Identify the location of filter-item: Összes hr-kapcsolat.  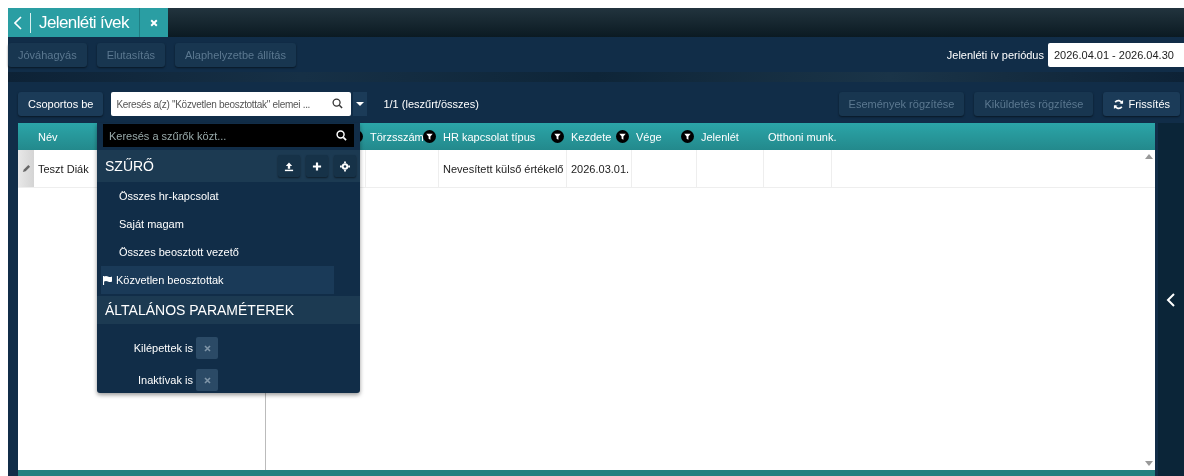
(217, 196).